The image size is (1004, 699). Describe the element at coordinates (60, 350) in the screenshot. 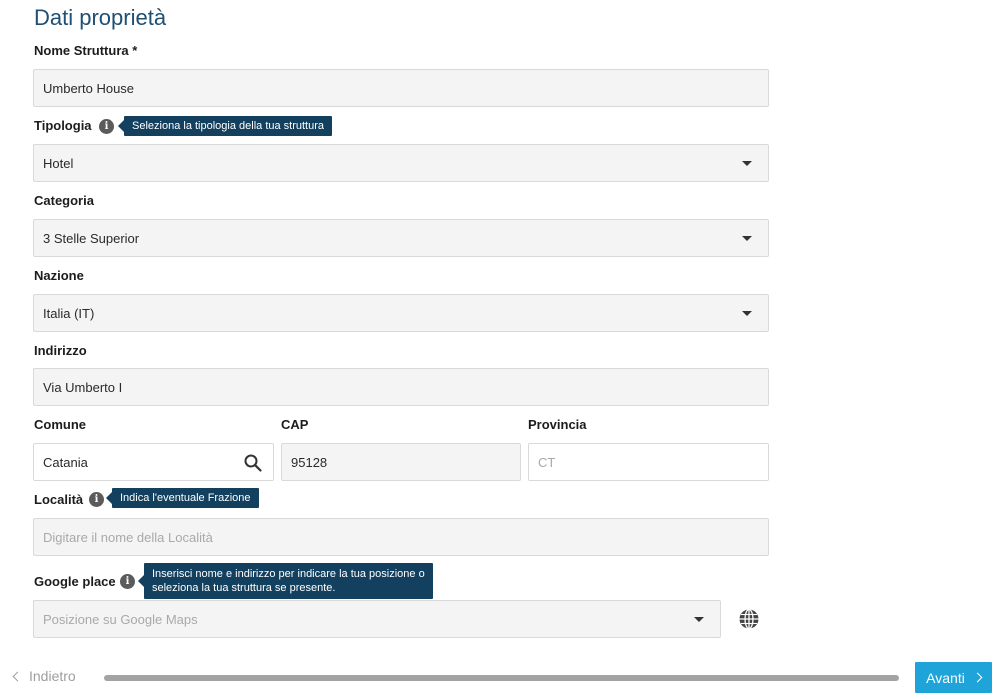

I see `indirizzo-label: Indirizzo` at that location.